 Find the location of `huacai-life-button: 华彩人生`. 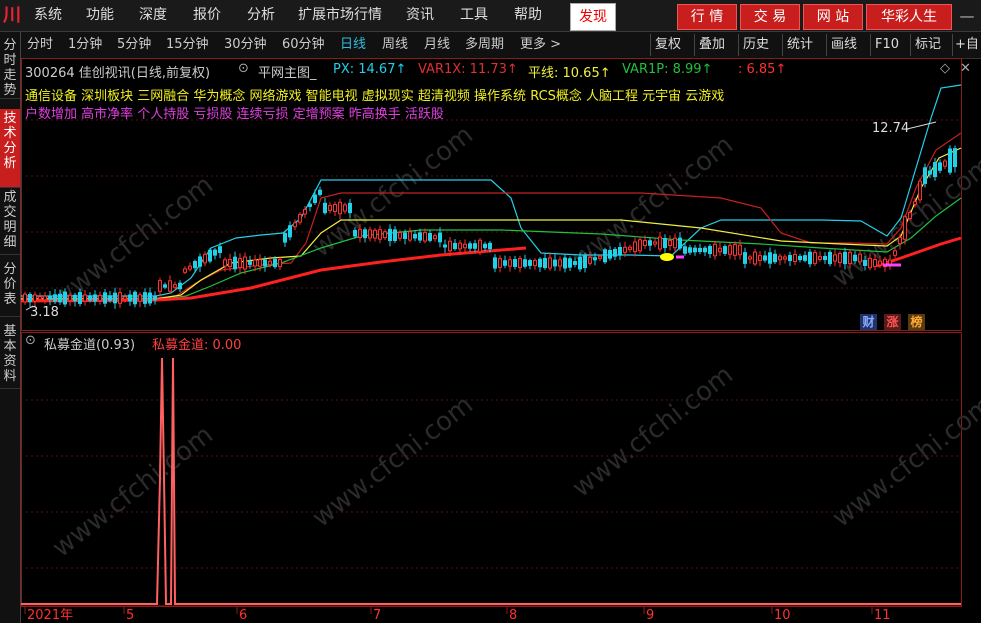

huacai-life-button: 华彩人生 is located at coordinates (909, 17).